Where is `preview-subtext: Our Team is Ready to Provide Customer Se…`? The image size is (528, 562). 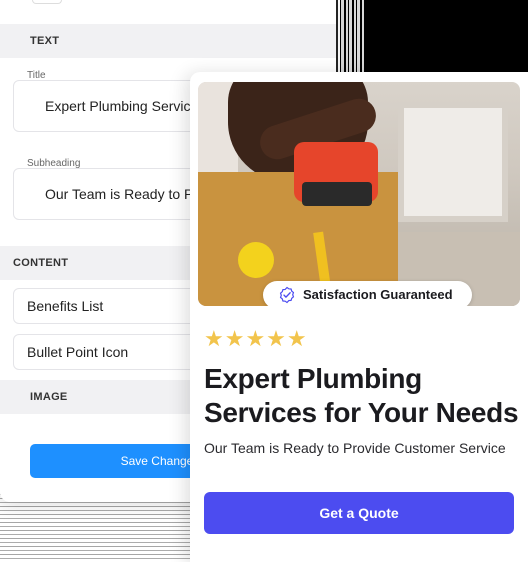
preview-subtext: Our Team is Ready to Provide Customer Se… is located at coordinates (355, 448).